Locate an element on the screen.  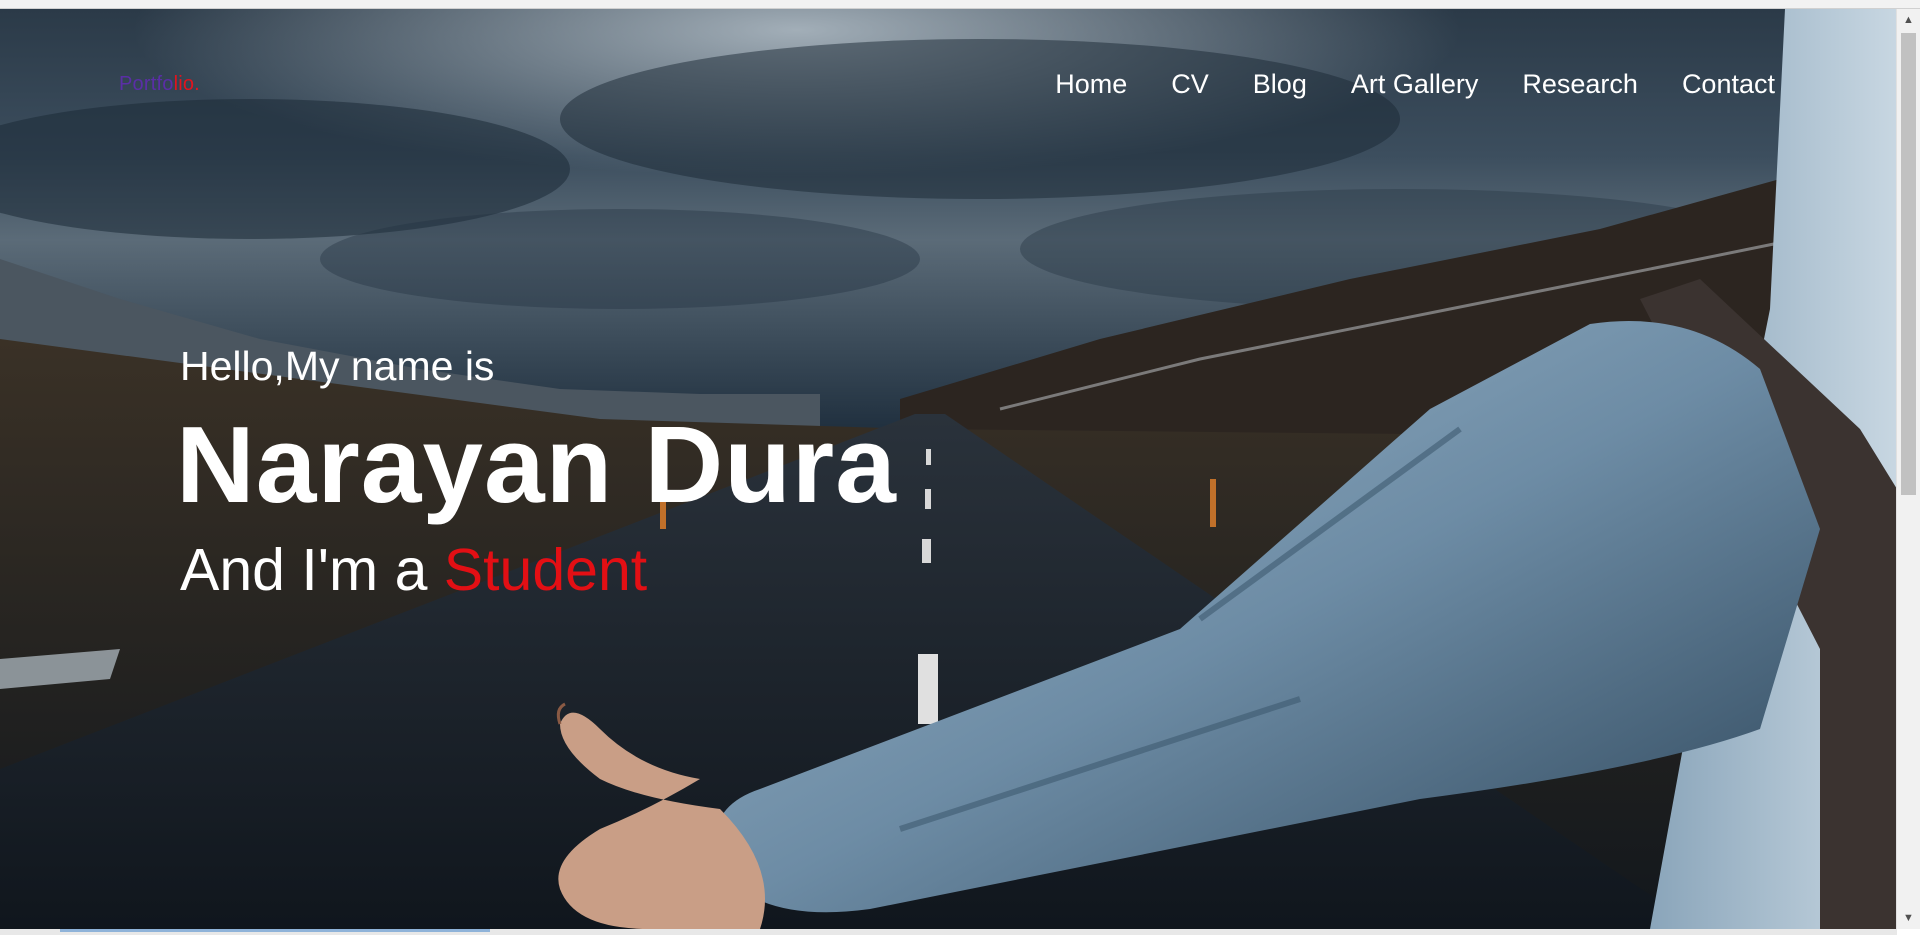
hero-name: Narayan Dura is located at coordinates (536, 465).